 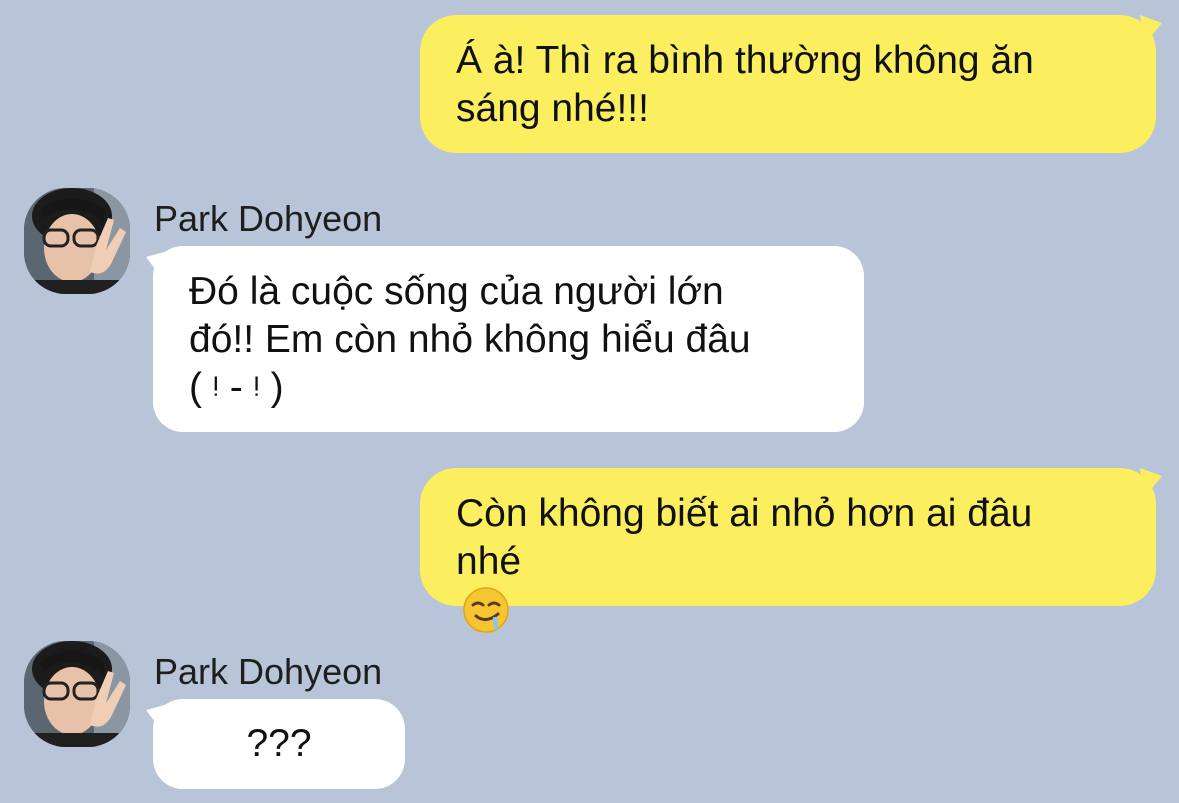 I want to click on message-text: ???, so click(x=279, y=743).